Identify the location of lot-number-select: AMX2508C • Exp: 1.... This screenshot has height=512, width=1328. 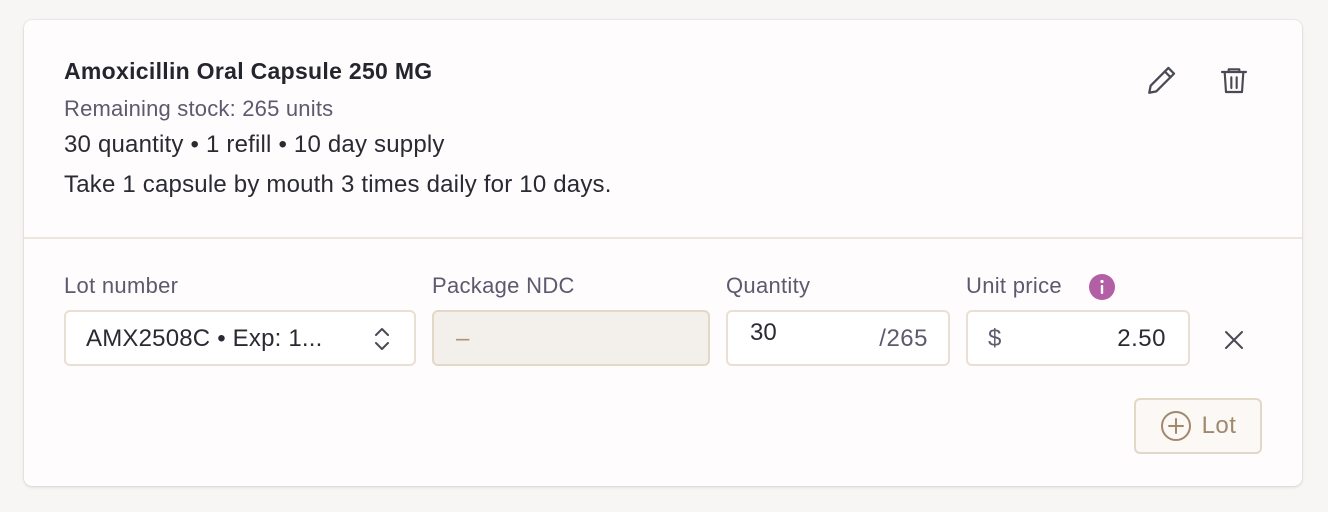
(240, 338).